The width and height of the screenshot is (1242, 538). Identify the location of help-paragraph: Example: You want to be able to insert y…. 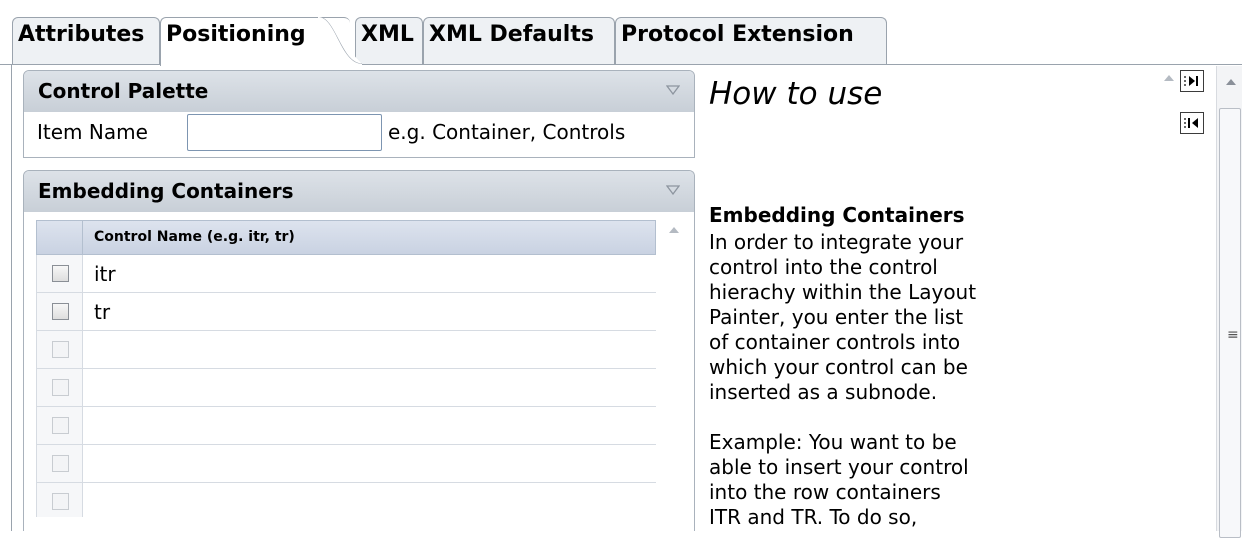
(839, 479).